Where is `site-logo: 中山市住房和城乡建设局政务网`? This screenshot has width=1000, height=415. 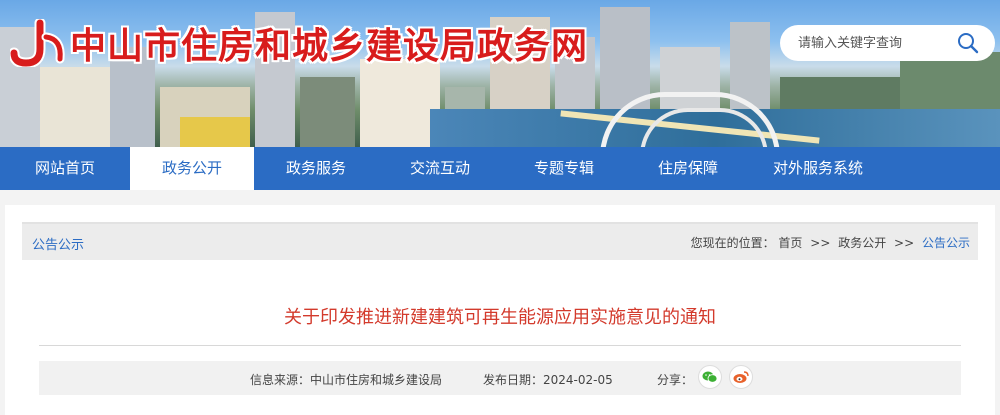
site-logo: 中山市住房和城乡建设局政务网 is located at coordinates (299, 43).